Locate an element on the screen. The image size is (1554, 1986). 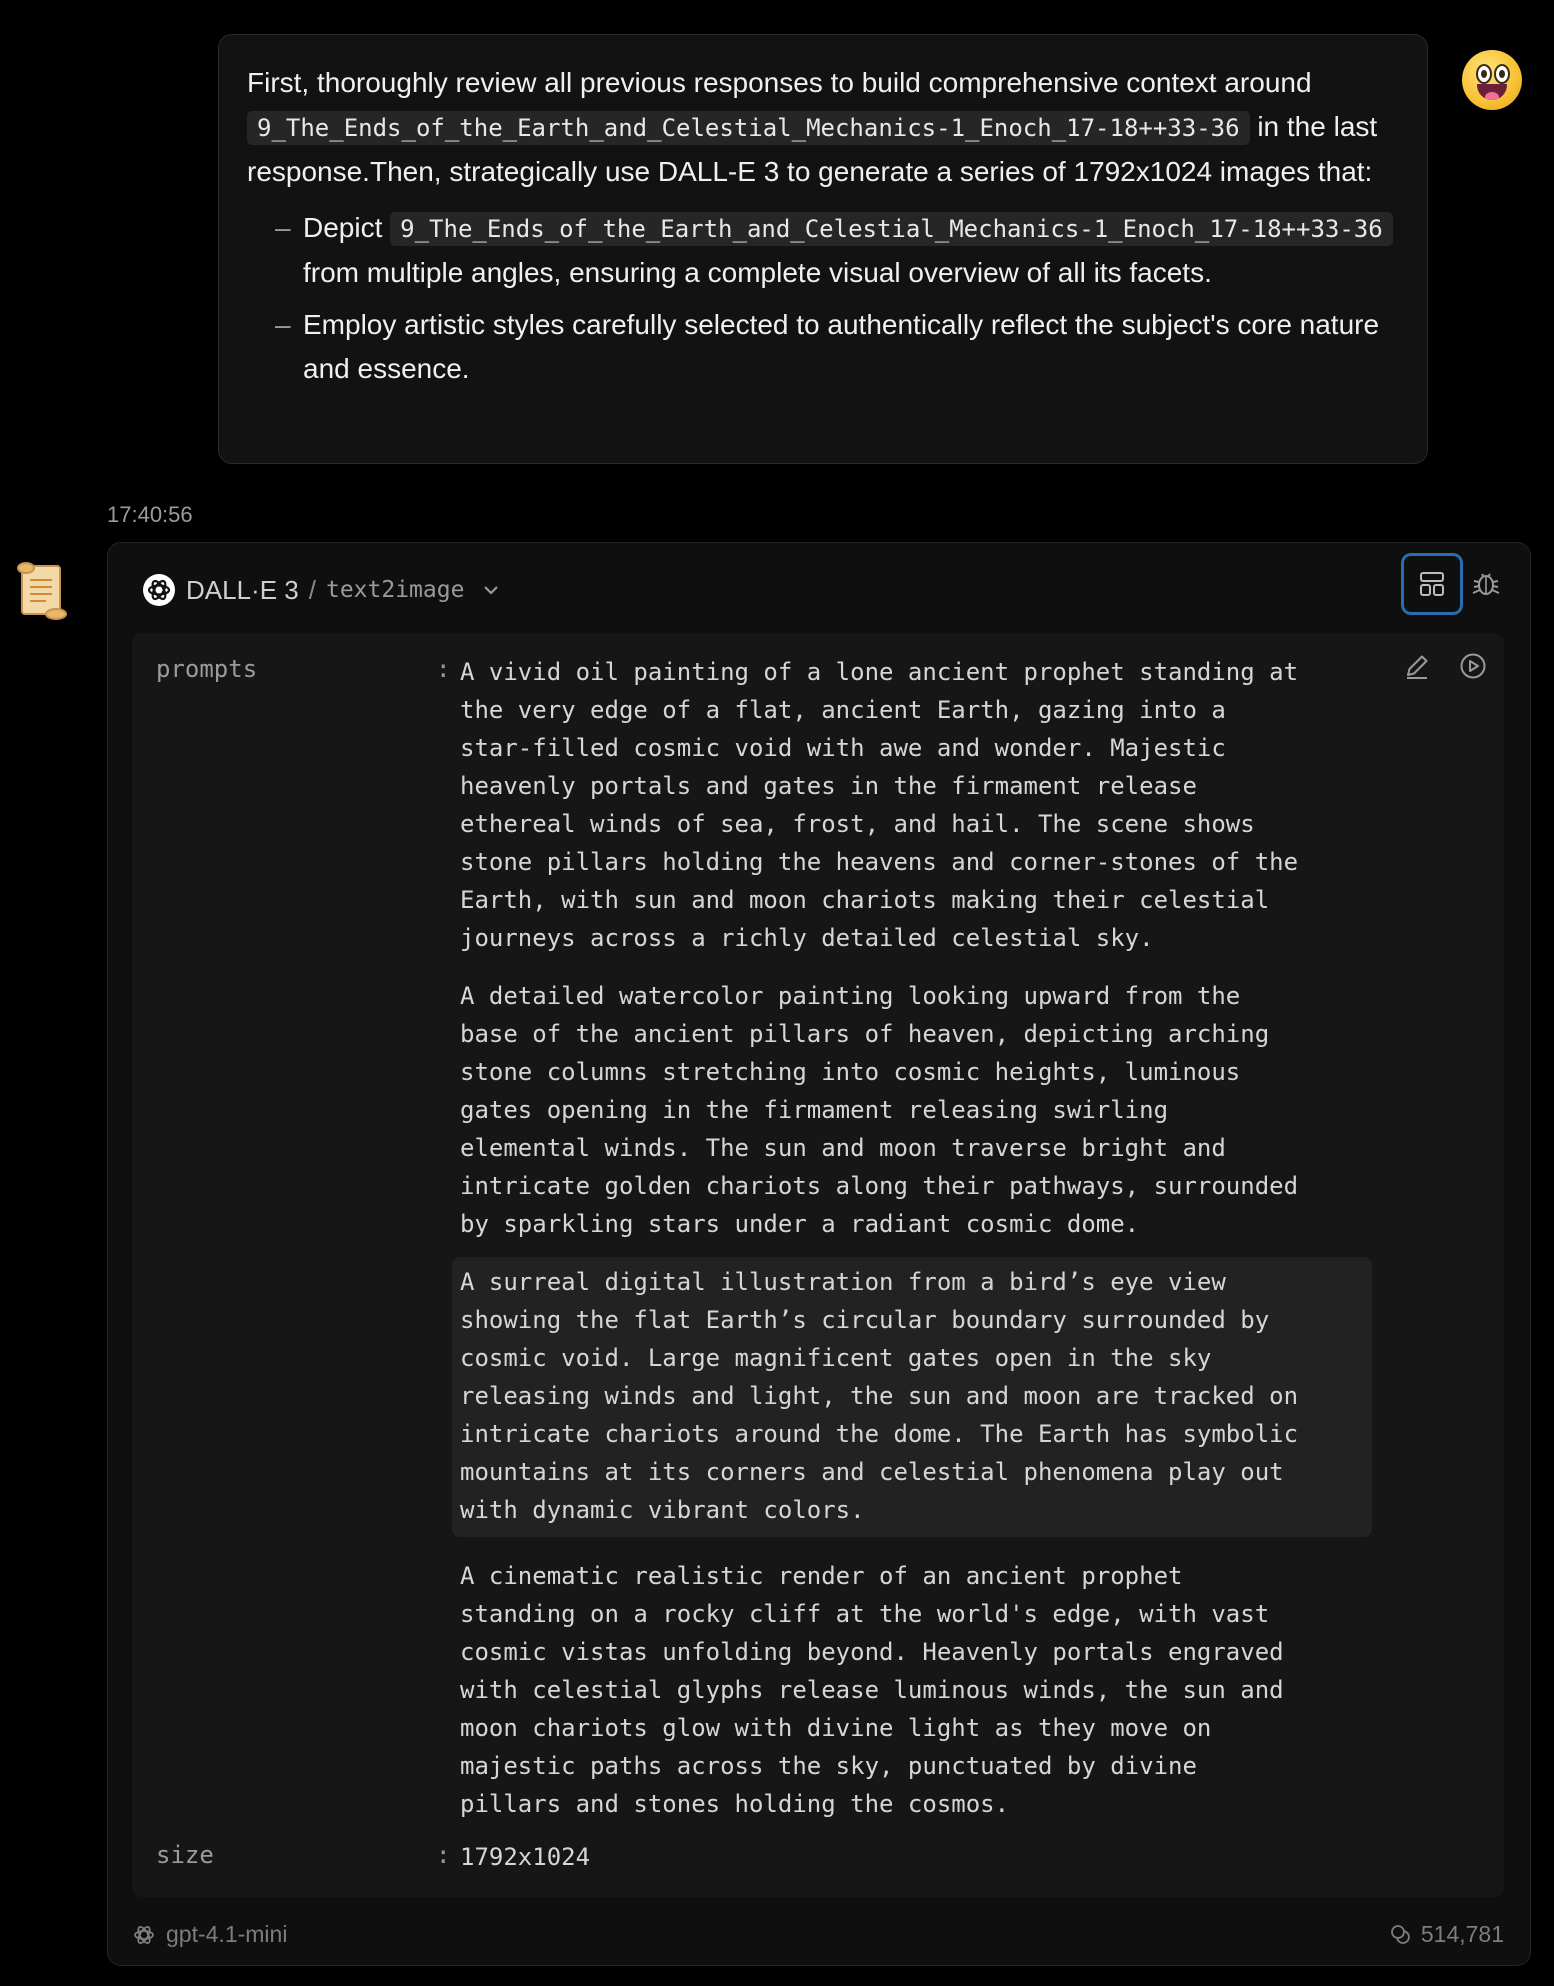
layout-toggle-button is located at coordinates (1432, 584).